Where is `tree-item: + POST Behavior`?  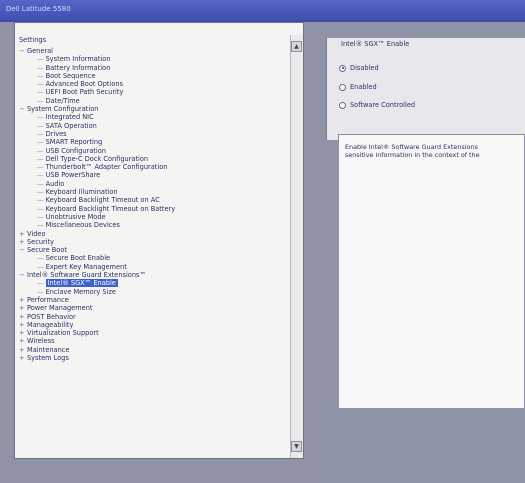 tree-item: + POST Behavior is located at coordinates (154, 317).